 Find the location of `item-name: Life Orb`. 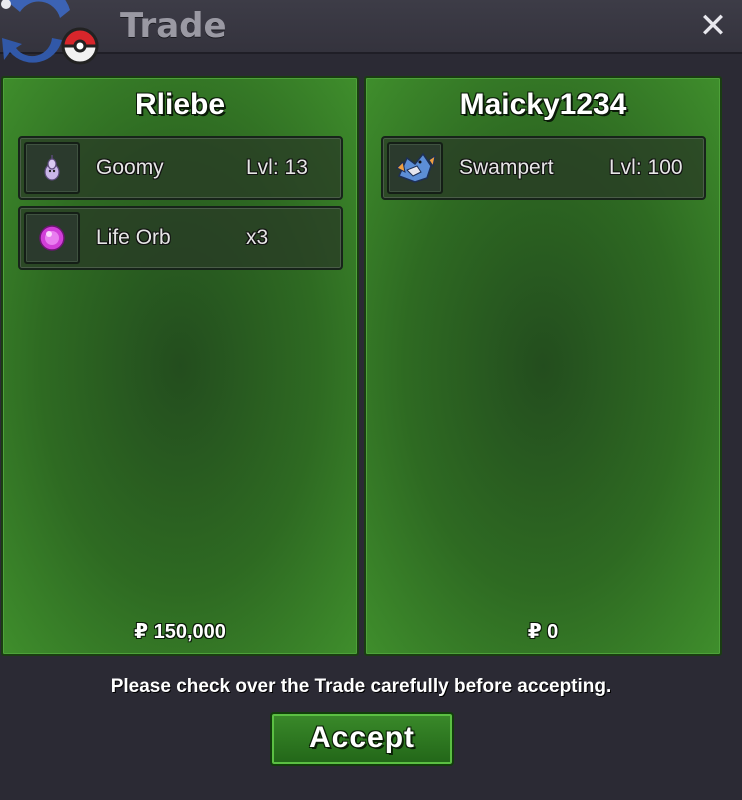

item-name: Life Orb is located at coordinates (133, 237).